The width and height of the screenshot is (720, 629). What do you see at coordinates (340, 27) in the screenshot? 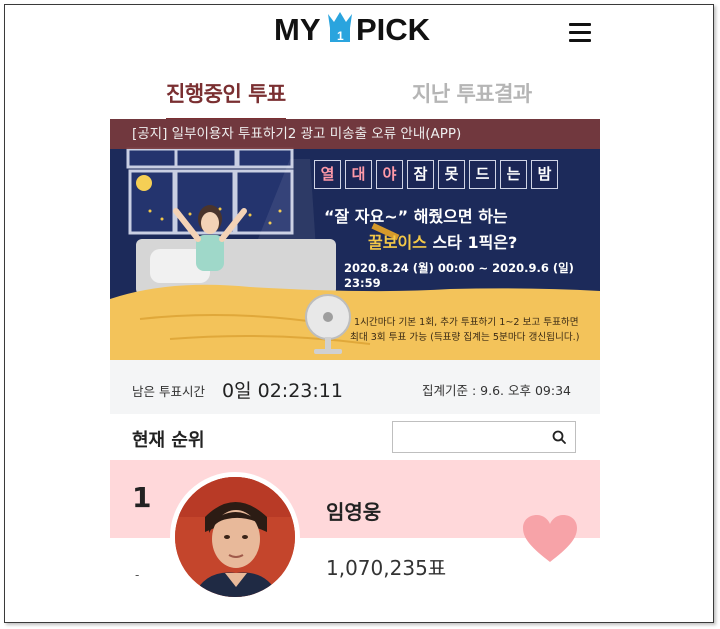
I see `crown-icon: 1` at bounding box center [340, 27].